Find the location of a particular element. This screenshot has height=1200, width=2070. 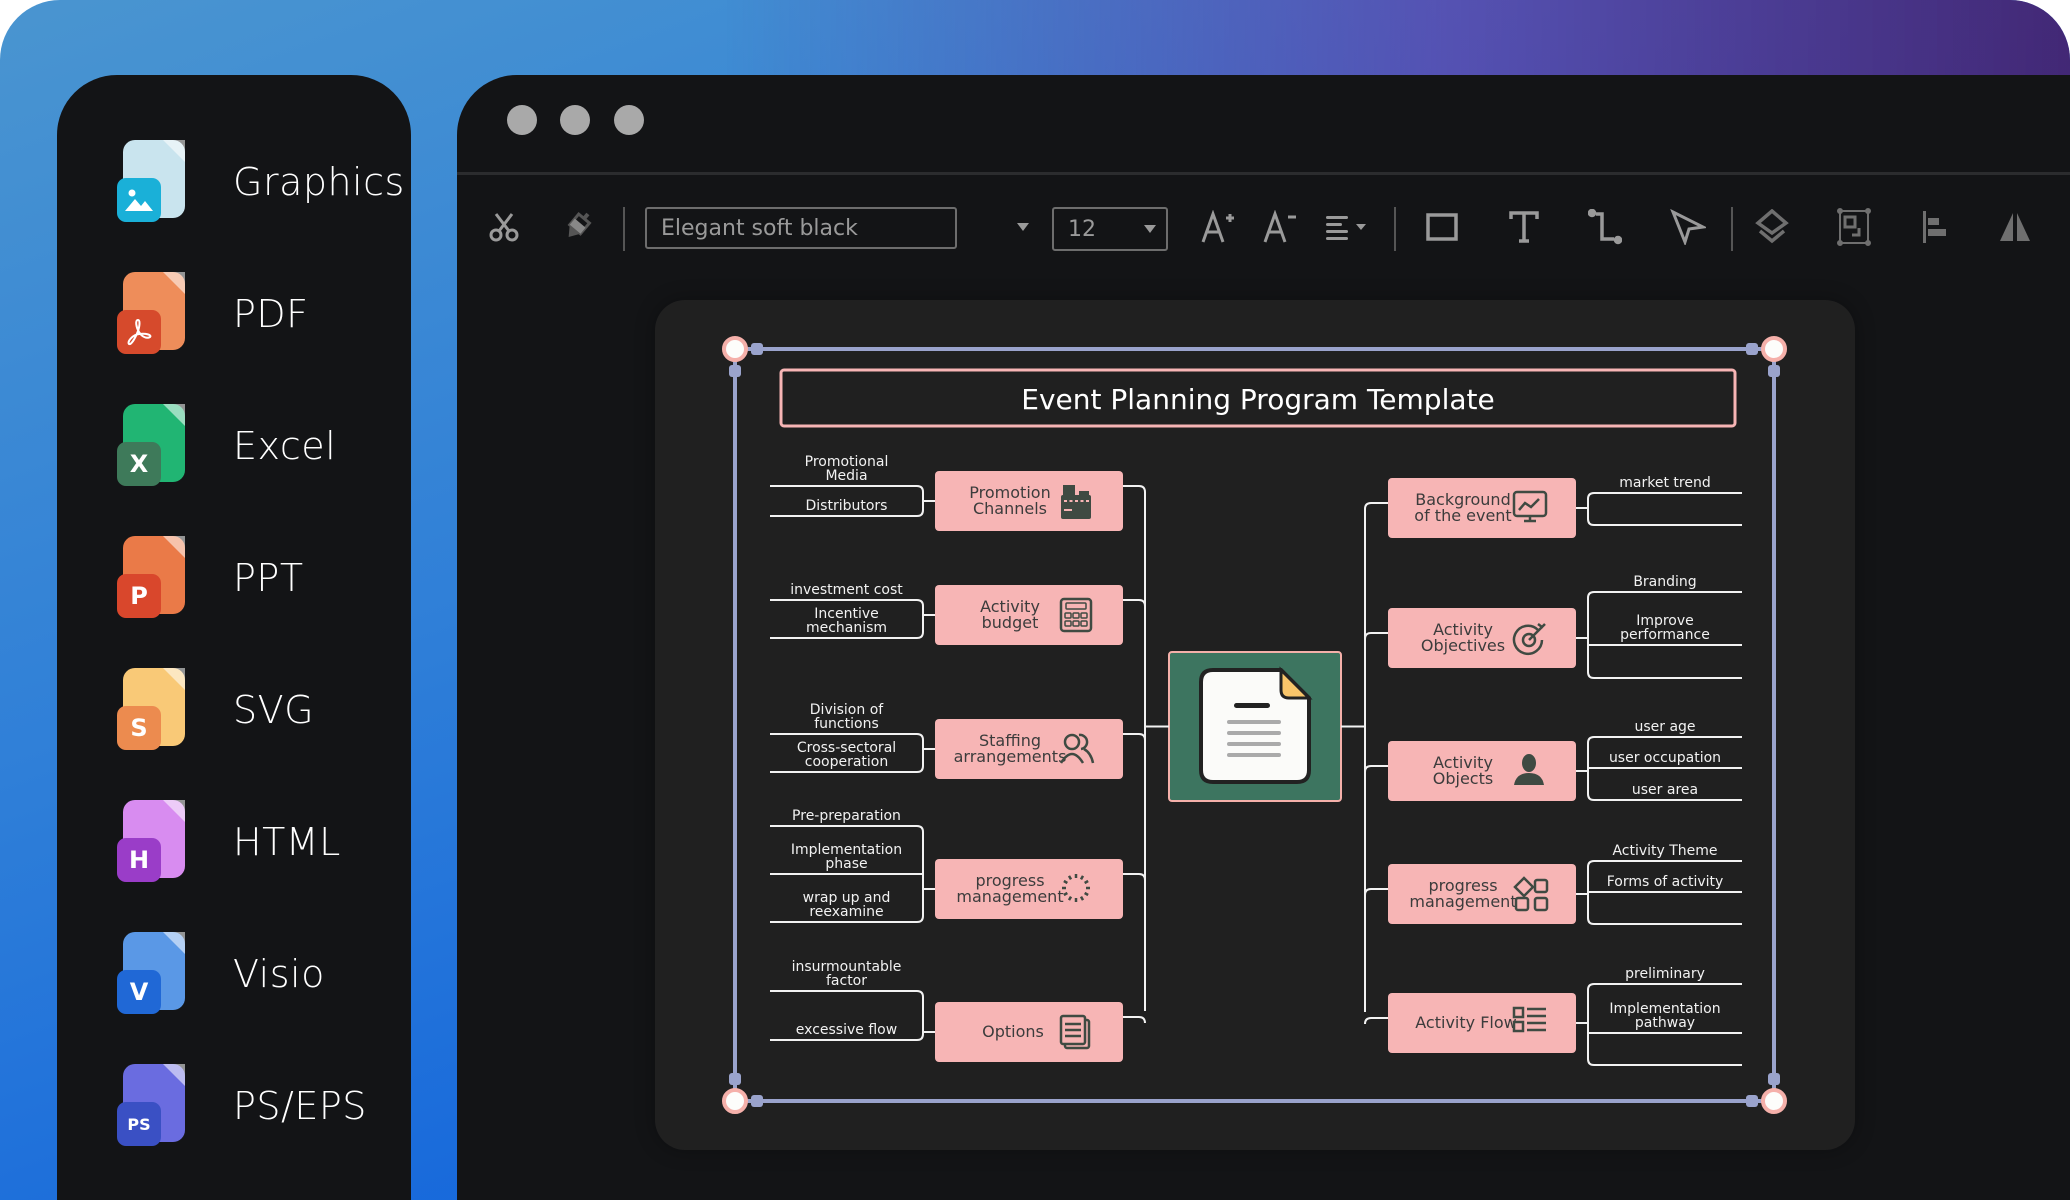

text-tool-button is located at coordinates (1524, 227).